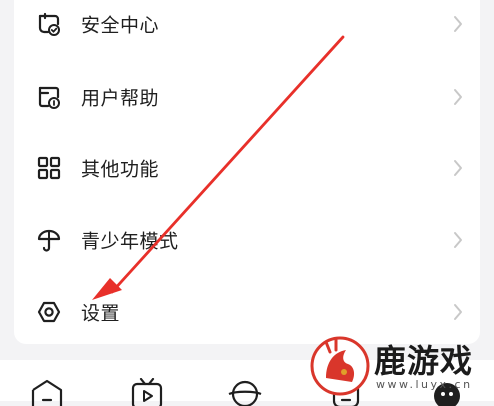 The image size is (494, 406). What do you see at coordinates (49, 240) in the screenshot?
I see `umbrella-icon` at bounding box center [49, 240].